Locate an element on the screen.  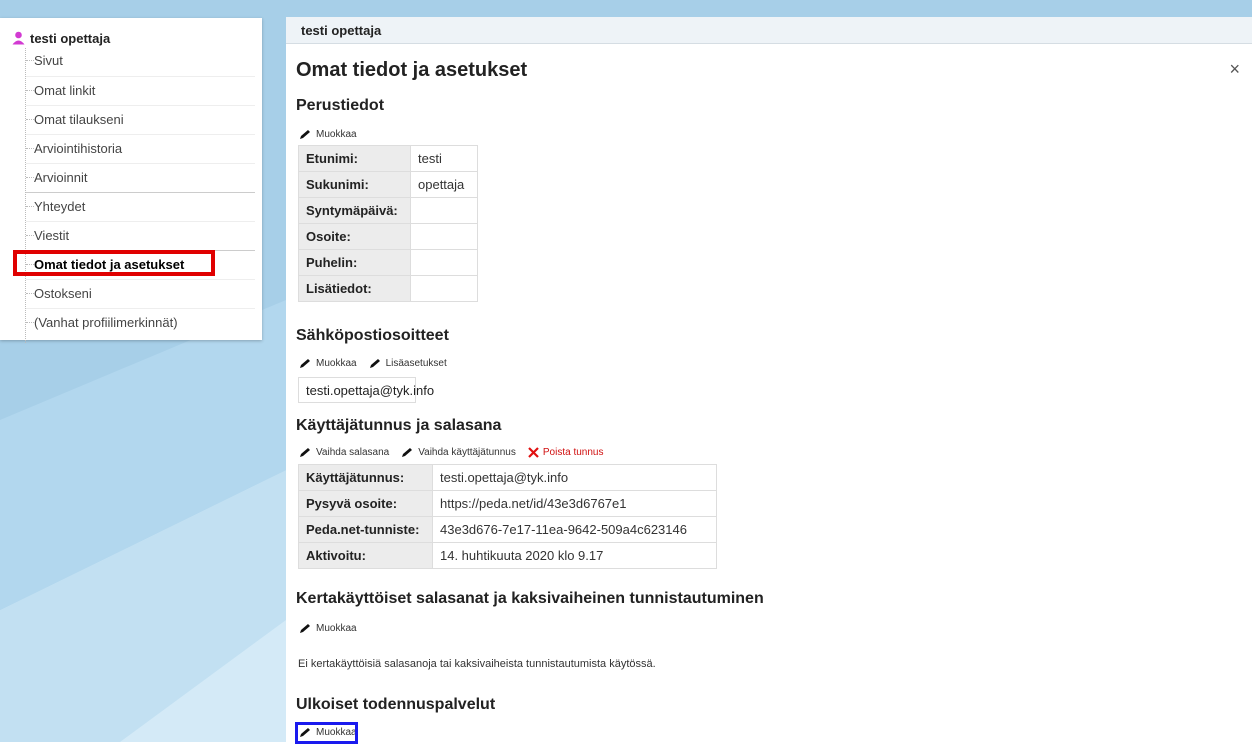
table-row: Etunimi: testi is located at coordinates (388, 158).